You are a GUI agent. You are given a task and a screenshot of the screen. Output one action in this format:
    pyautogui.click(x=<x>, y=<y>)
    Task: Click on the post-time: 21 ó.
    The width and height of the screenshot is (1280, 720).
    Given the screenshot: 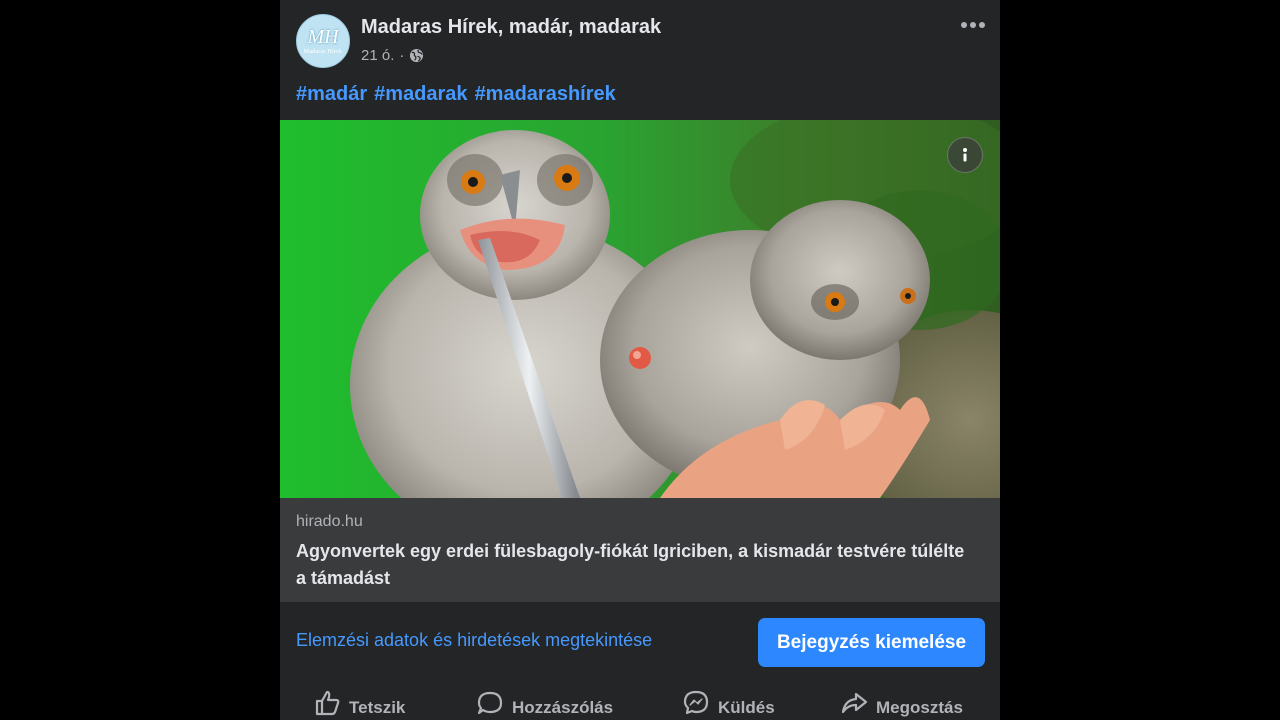 What is the action you would take?
    pyautogui.click(x=377, y=55)
    